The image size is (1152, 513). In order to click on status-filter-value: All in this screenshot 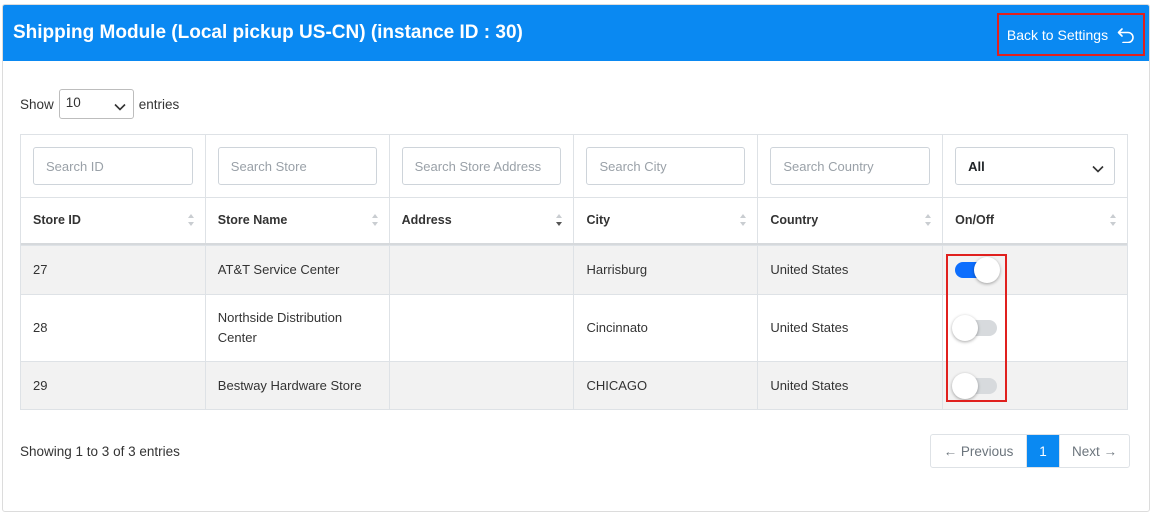, I will do `click(976, 166)`.